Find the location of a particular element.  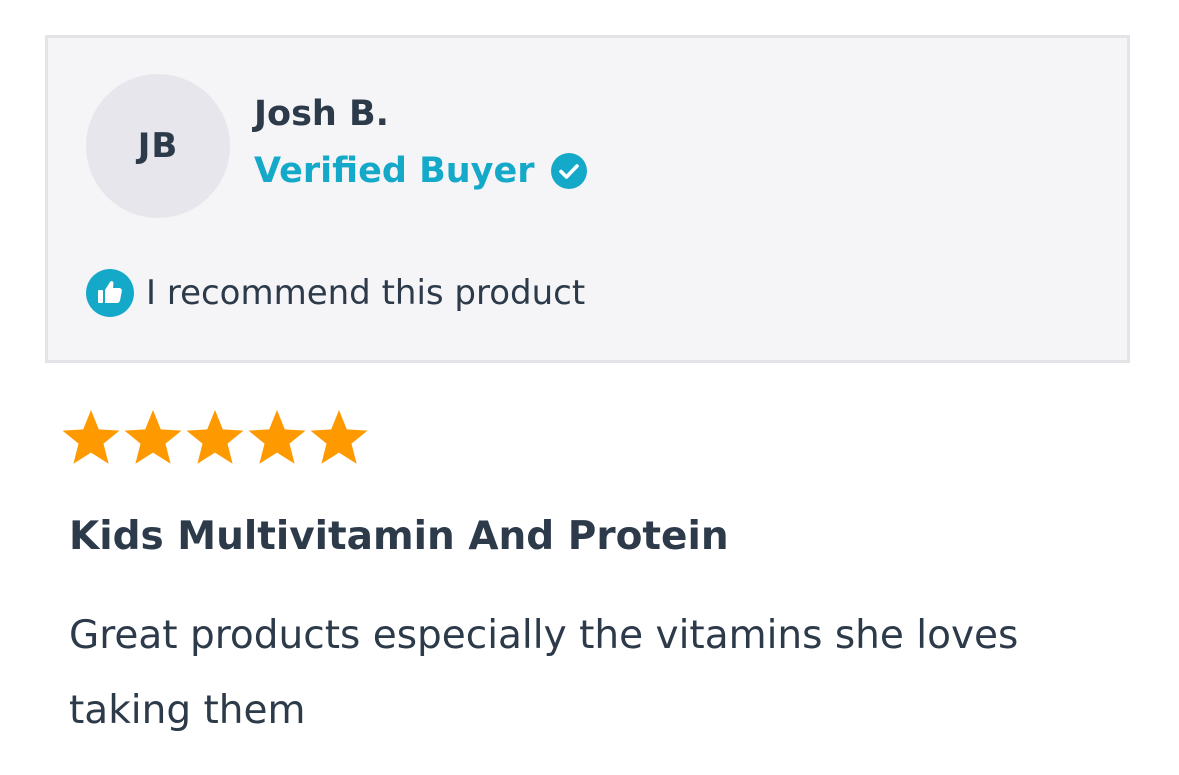

recommendation: I recommend this product is located at coordinates (335, 293).